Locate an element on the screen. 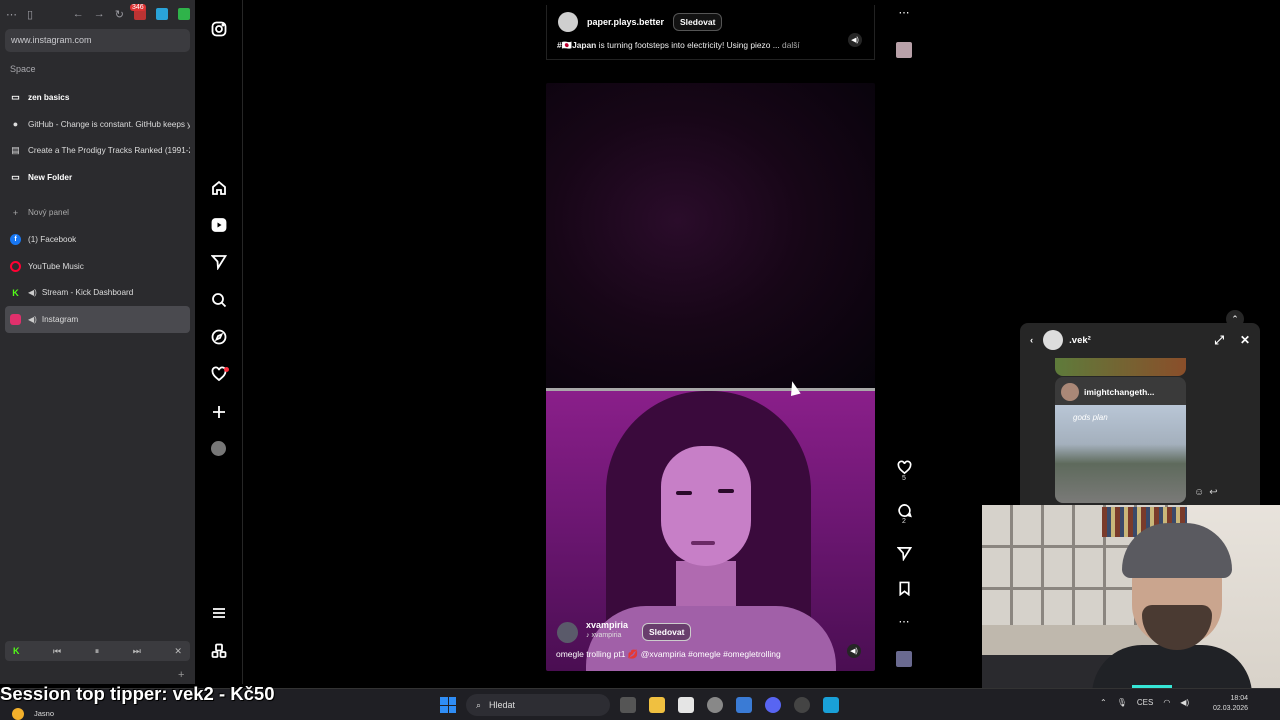 The image size is (1280, 720). tab-youtube-music: YouTube Music is located at coordinates (97, 266).